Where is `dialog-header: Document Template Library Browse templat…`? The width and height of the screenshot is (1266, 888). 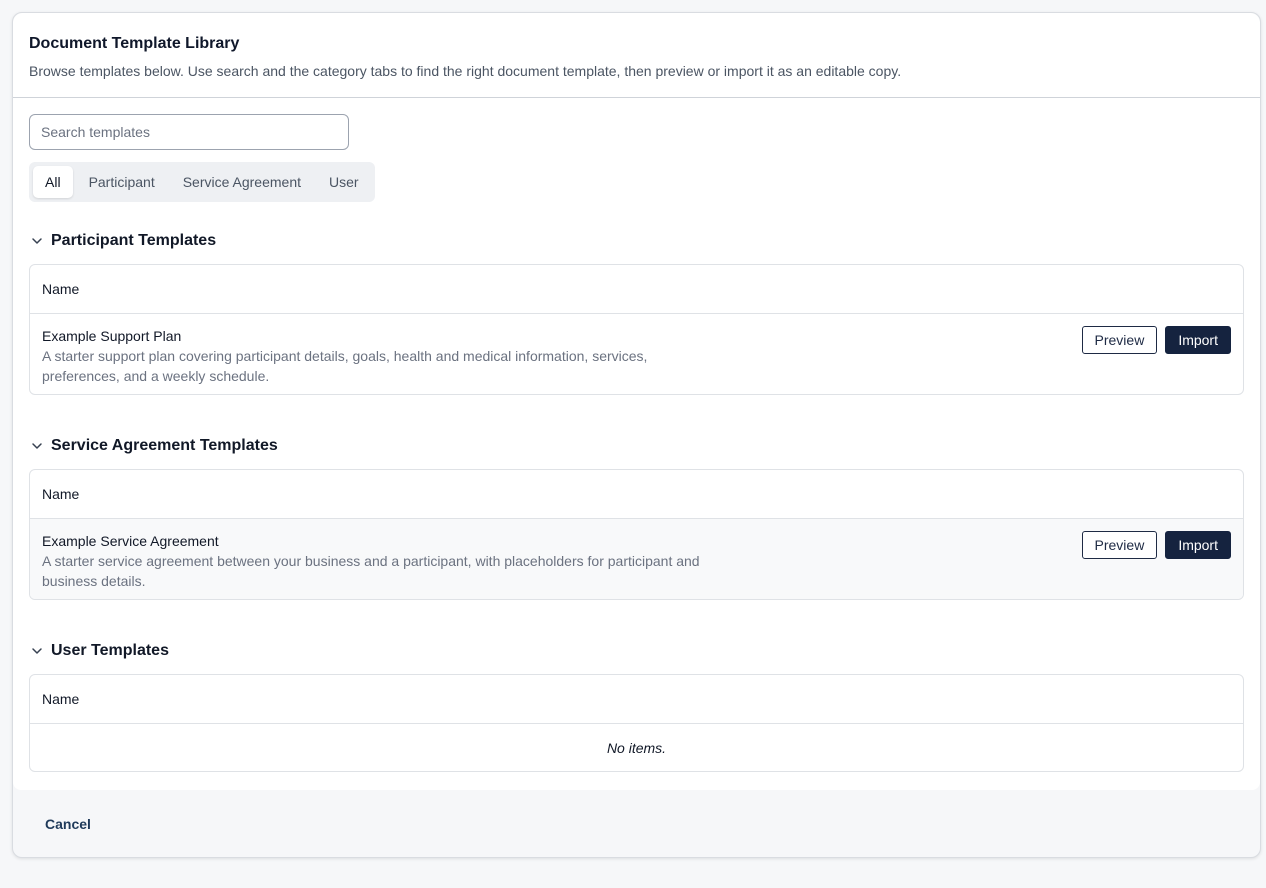 dialog-header: Document Template Library Browse templat… is located at coordinates (636, 55).